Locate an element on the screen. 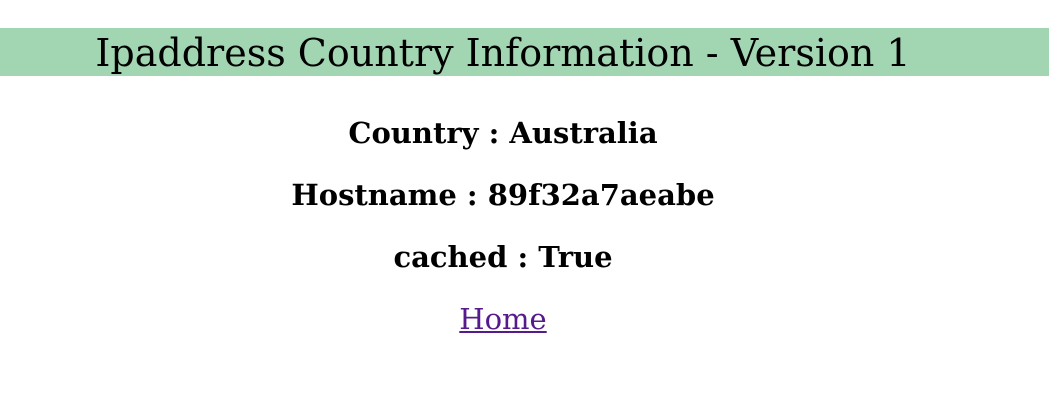 The width and height of the screenshot is (1049, 416). cached-row: cached : True is located at coordinates (503, 257).